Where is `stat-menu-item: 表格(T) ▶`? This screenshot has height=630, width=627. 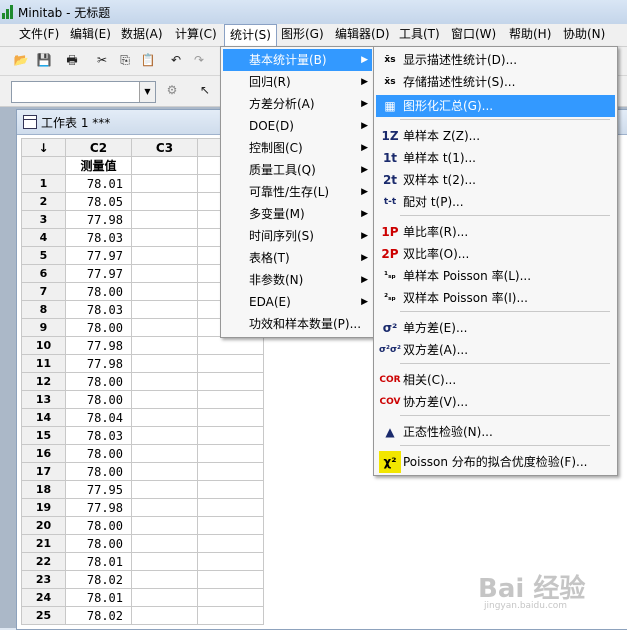 stat-menu-item: 表格(T) ▶ is located at coordinates (297, 258).